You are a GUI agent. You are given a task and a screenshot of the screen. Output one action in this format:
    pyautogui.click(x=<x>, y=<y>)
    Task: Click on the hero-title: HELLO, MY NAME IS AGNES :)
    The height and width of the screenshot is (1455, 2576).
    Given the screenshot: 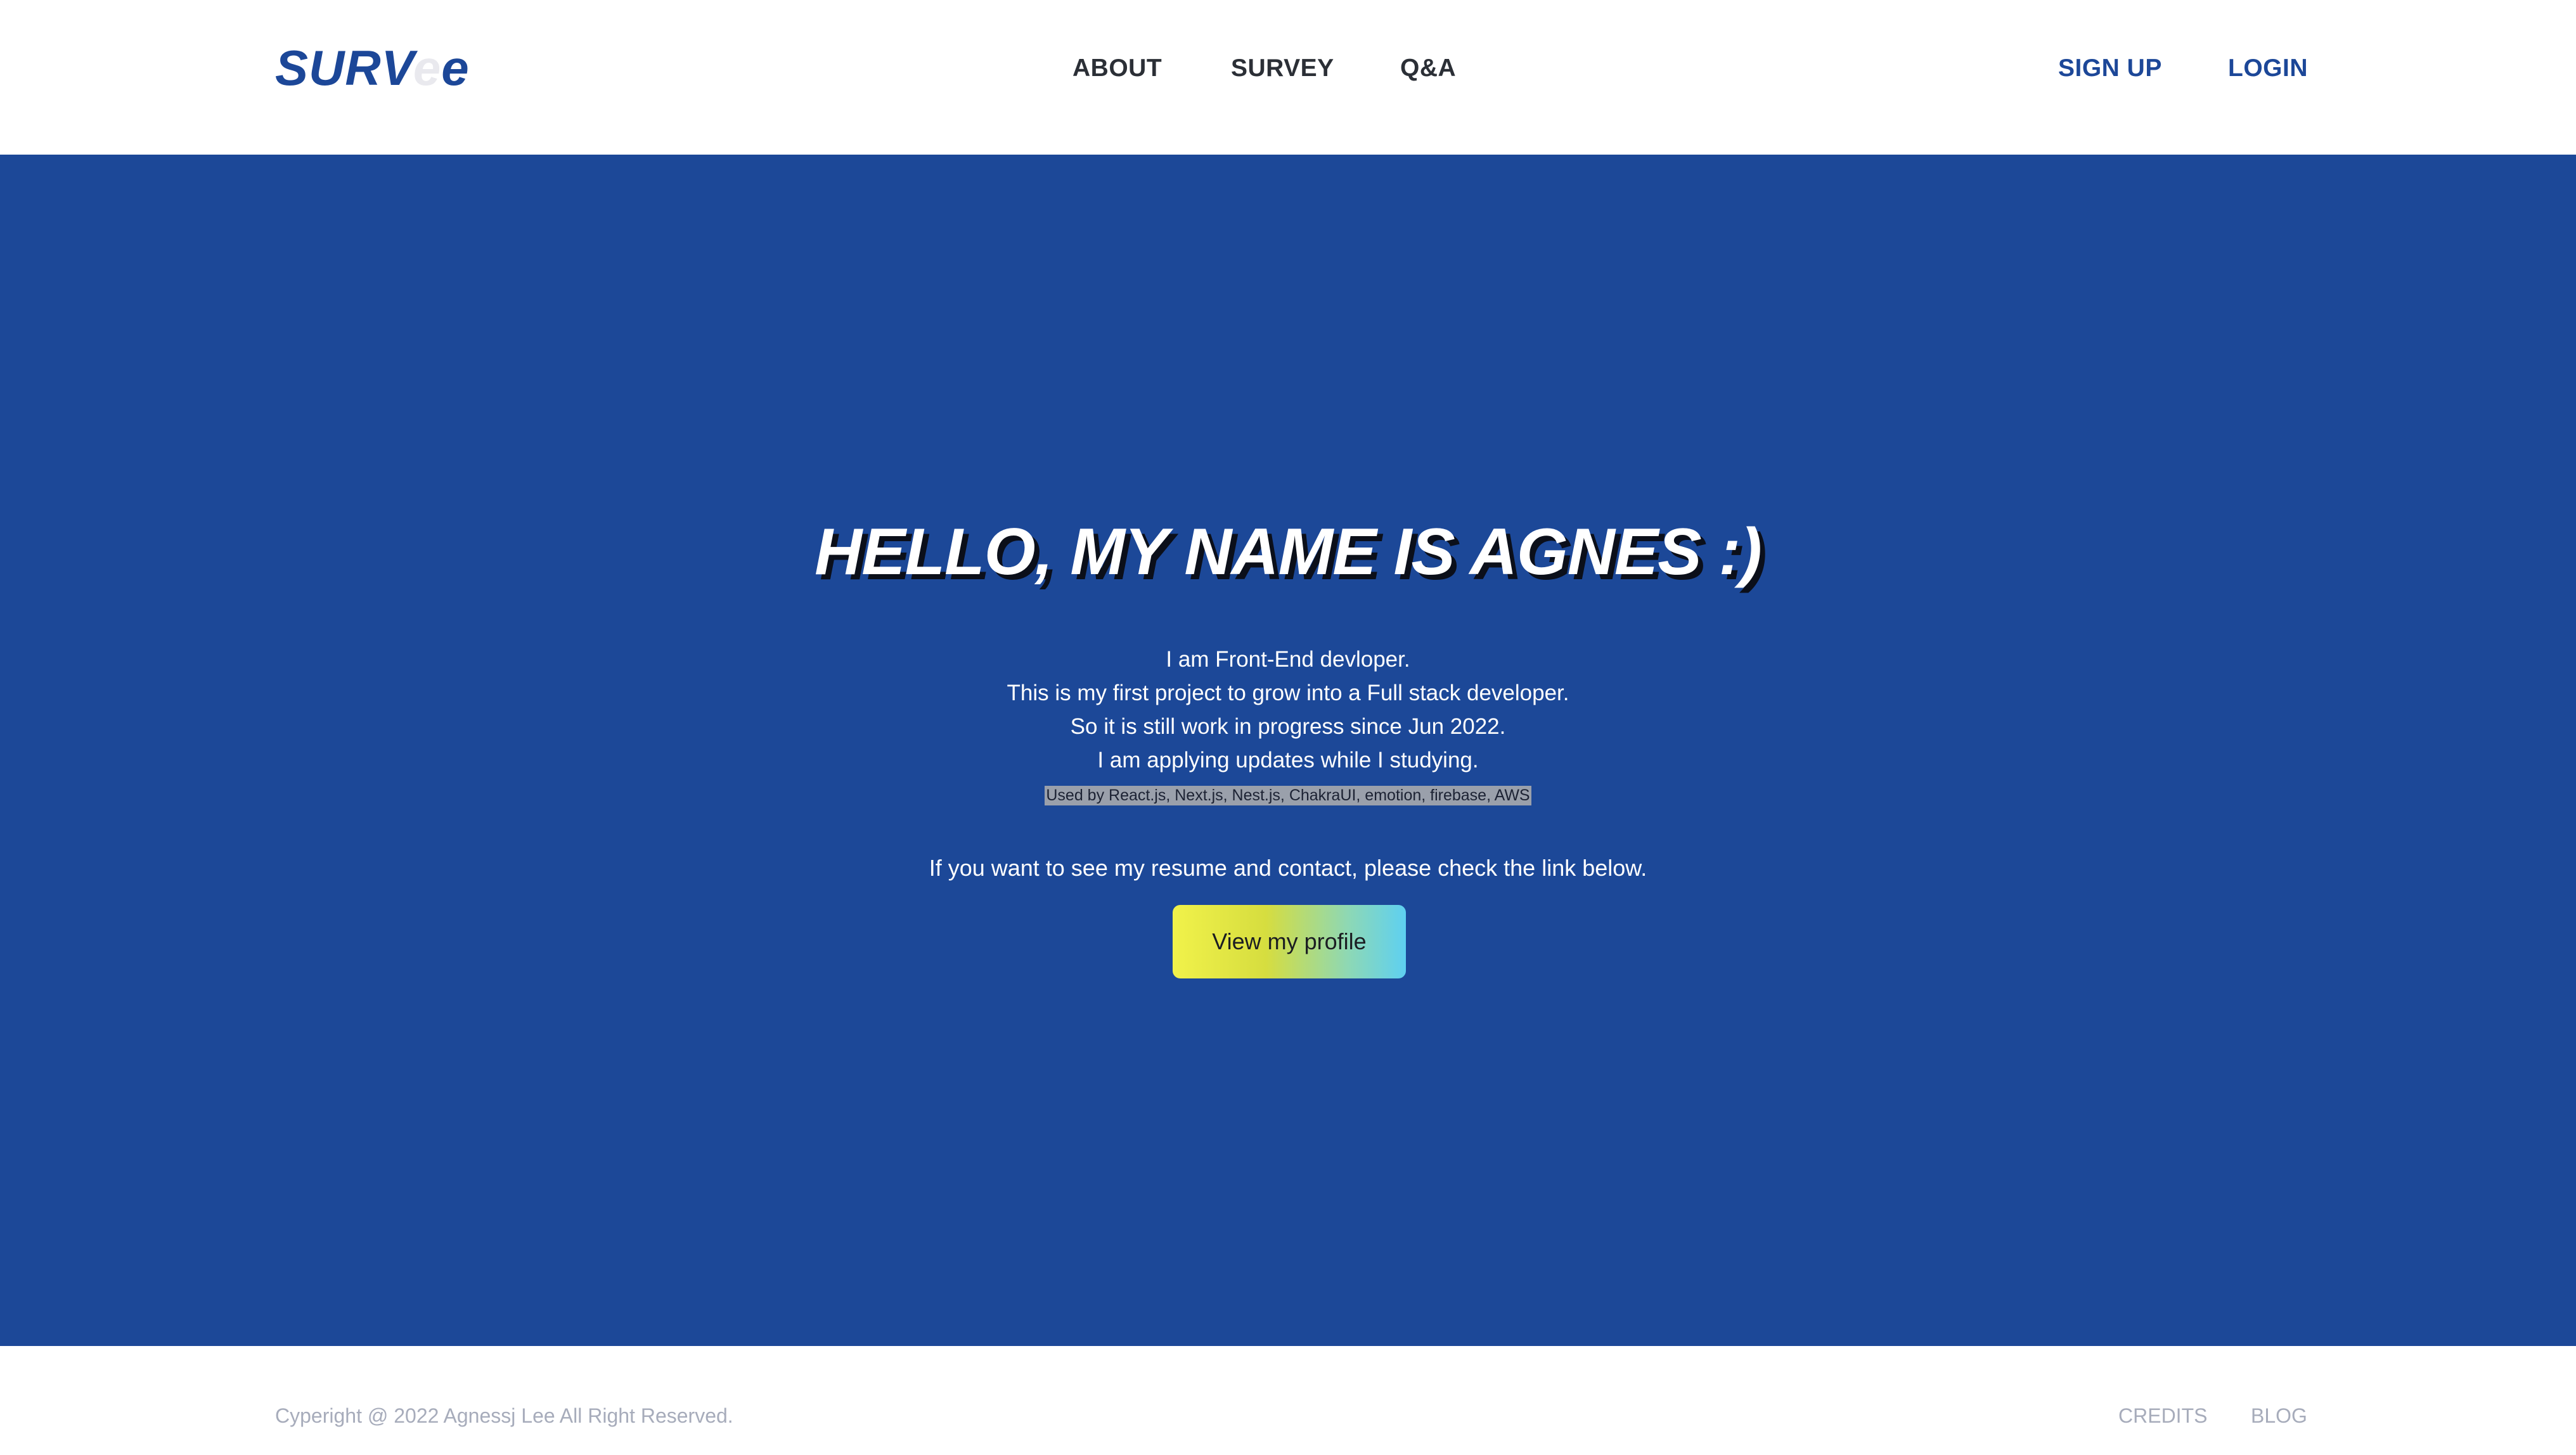 What is the action you would take?
    pyautogui.click(x=1288, y=552)
    